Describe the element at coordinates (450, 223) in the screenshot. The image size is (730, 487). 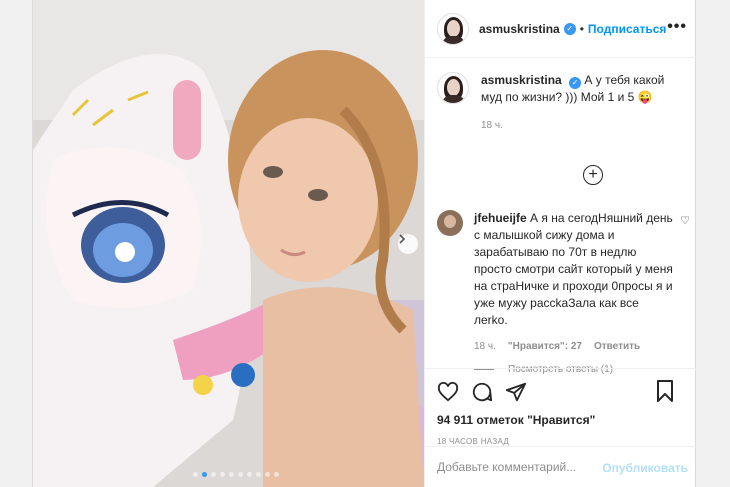
I see `commenter-avatar` at that location.